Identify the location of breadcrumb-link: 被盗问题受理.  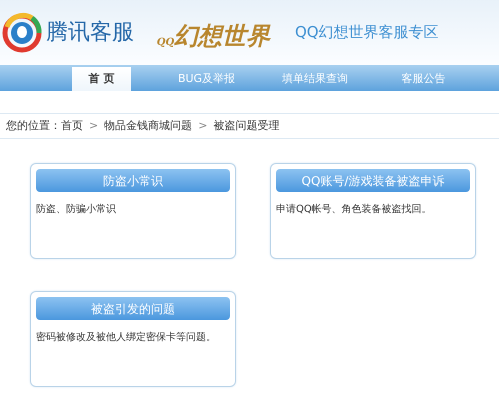
(246, 126).